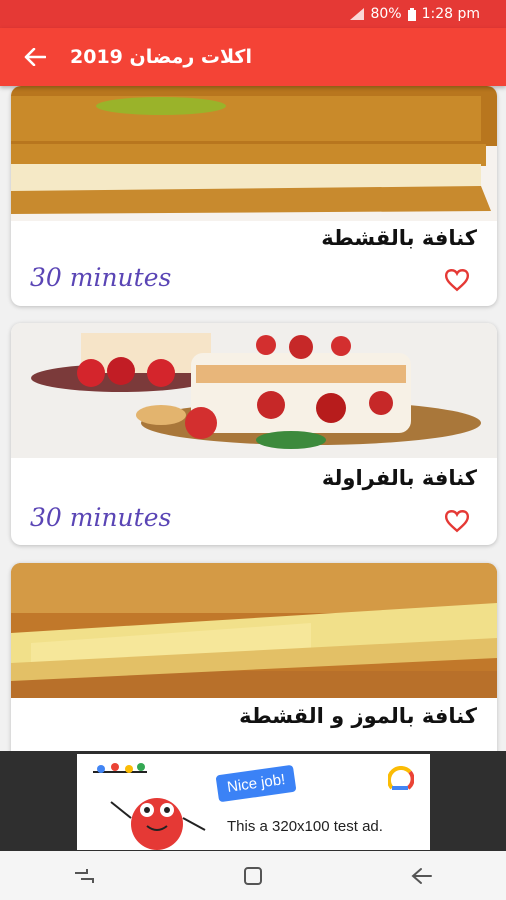 This screenshot has height=900, width=506. Describe the element at coordinates (399, 238) in the screenshot. I see `recipe-title: كنافة بالقشطة` at that location.